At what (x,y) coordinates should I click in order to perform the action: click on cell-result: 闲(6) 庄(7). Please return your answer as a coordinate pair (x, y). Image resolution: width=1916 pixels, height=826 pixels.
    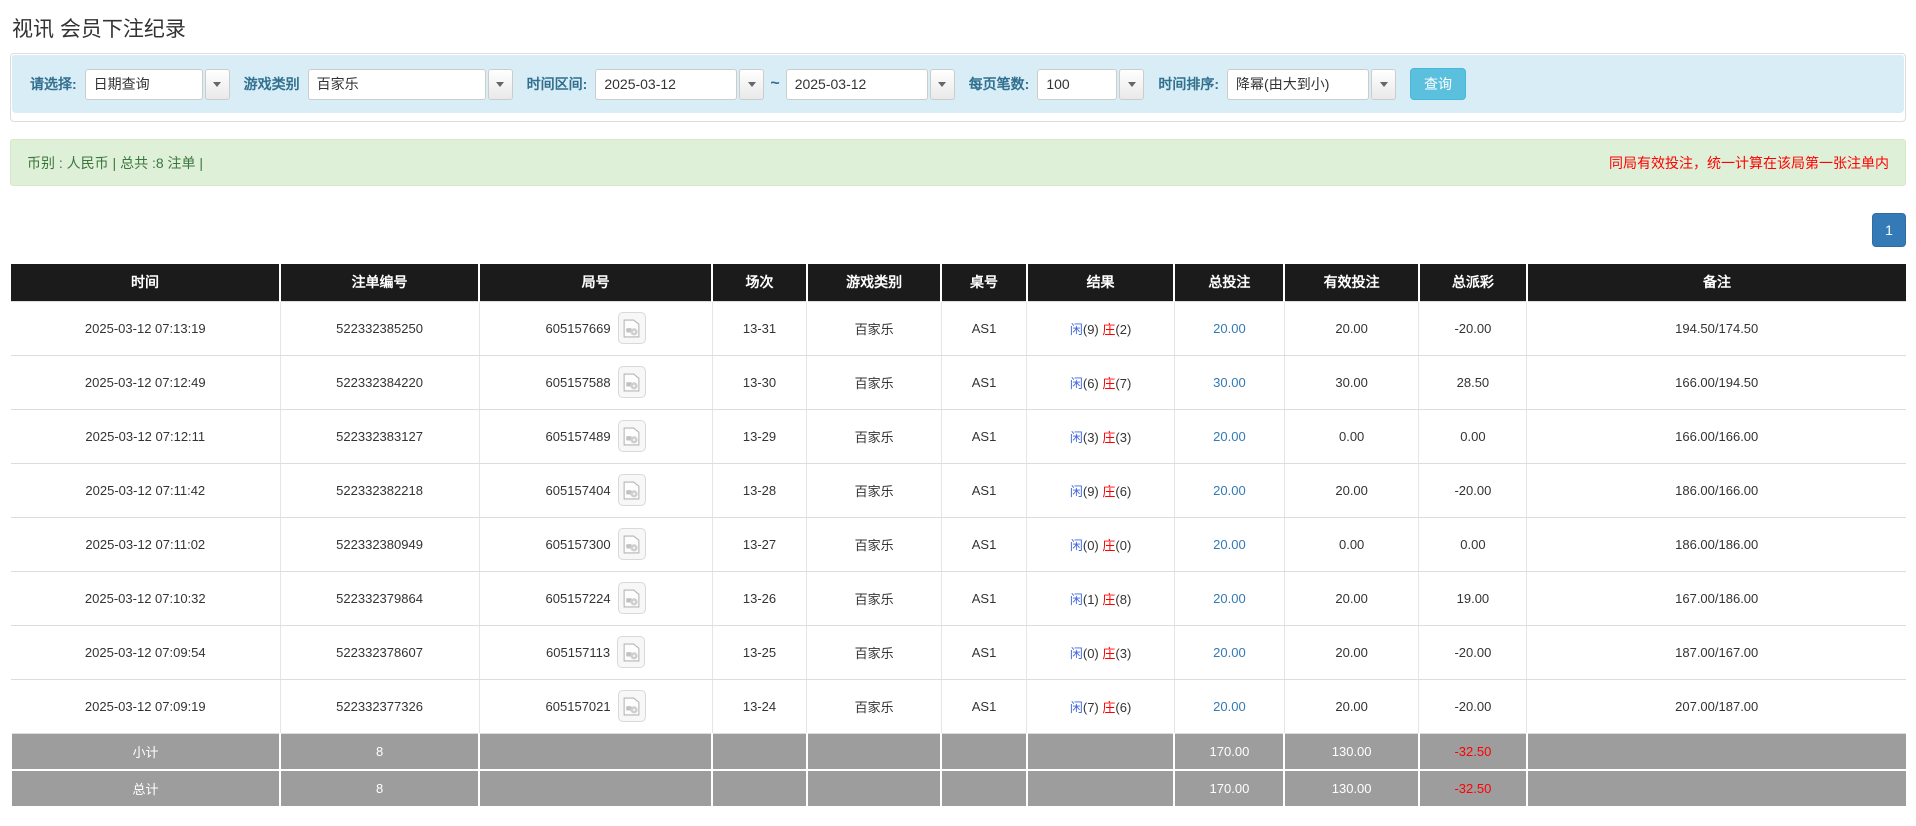
    Looking at the image, I should click on (1100, 382).